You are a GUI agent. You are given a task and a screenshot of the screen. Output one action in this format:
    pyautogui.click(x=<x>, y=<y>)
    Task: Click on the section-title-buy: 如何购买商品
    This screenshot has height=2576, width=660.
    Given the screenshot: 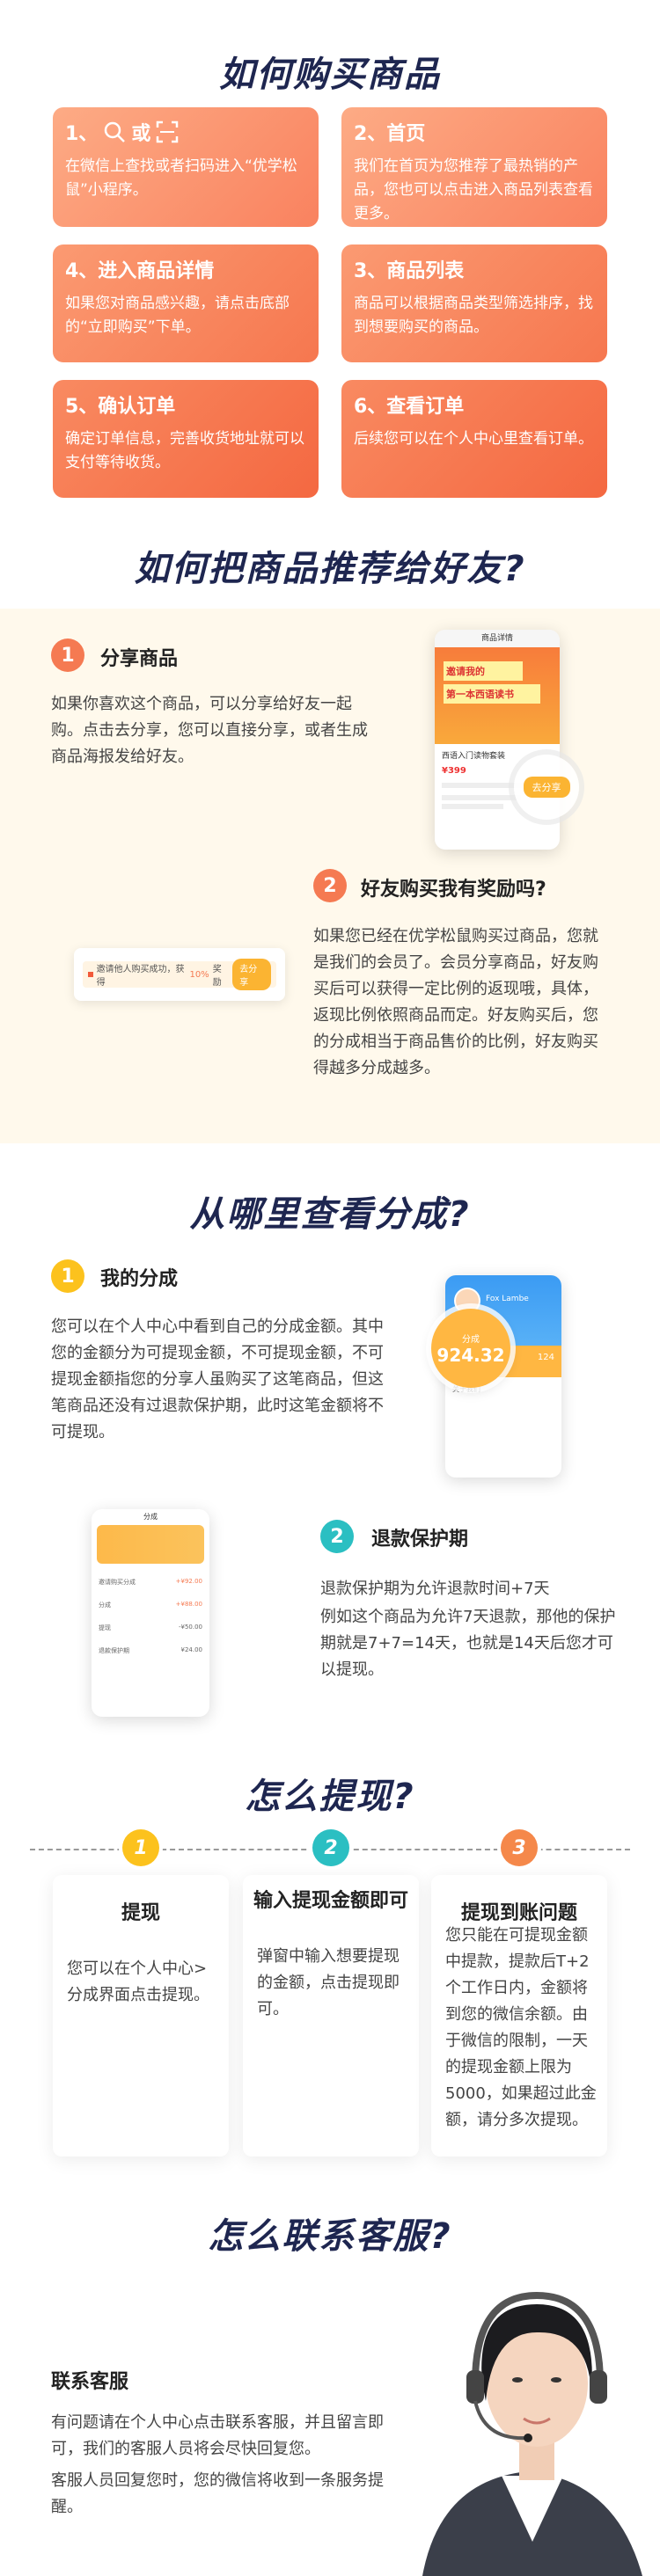 What is the action you would take?
    pyautogui.click(x=330, y=75)
    